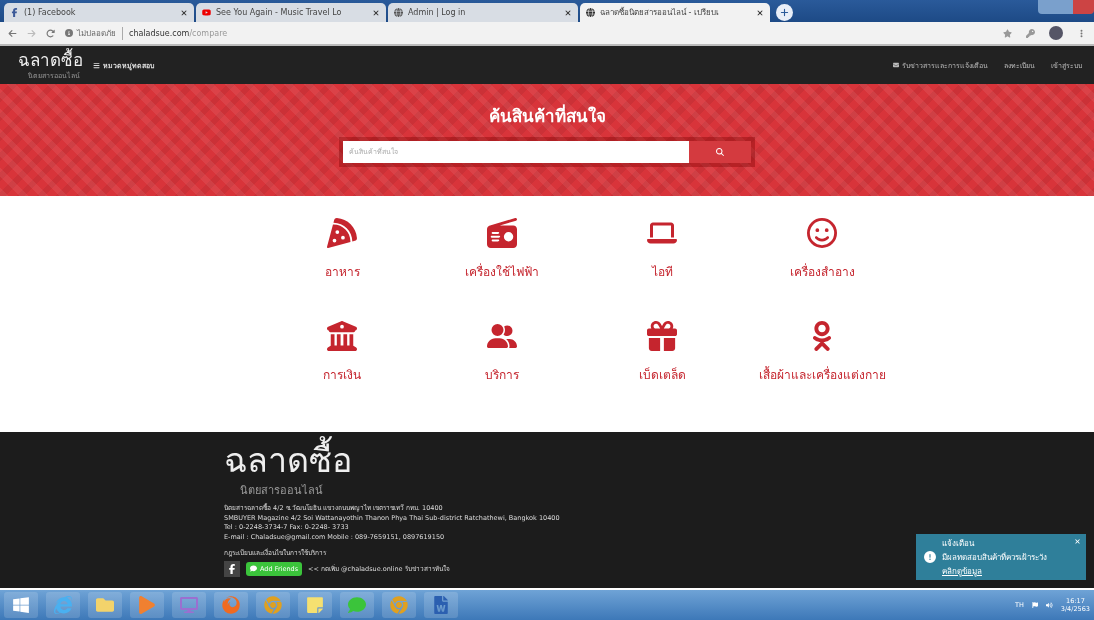 This screenshot has height=620, width=1094. Describe the element at coordinates (288, 461) in the screenshot. I see `footer-logo: ฉลาดซื้อ` at that location.